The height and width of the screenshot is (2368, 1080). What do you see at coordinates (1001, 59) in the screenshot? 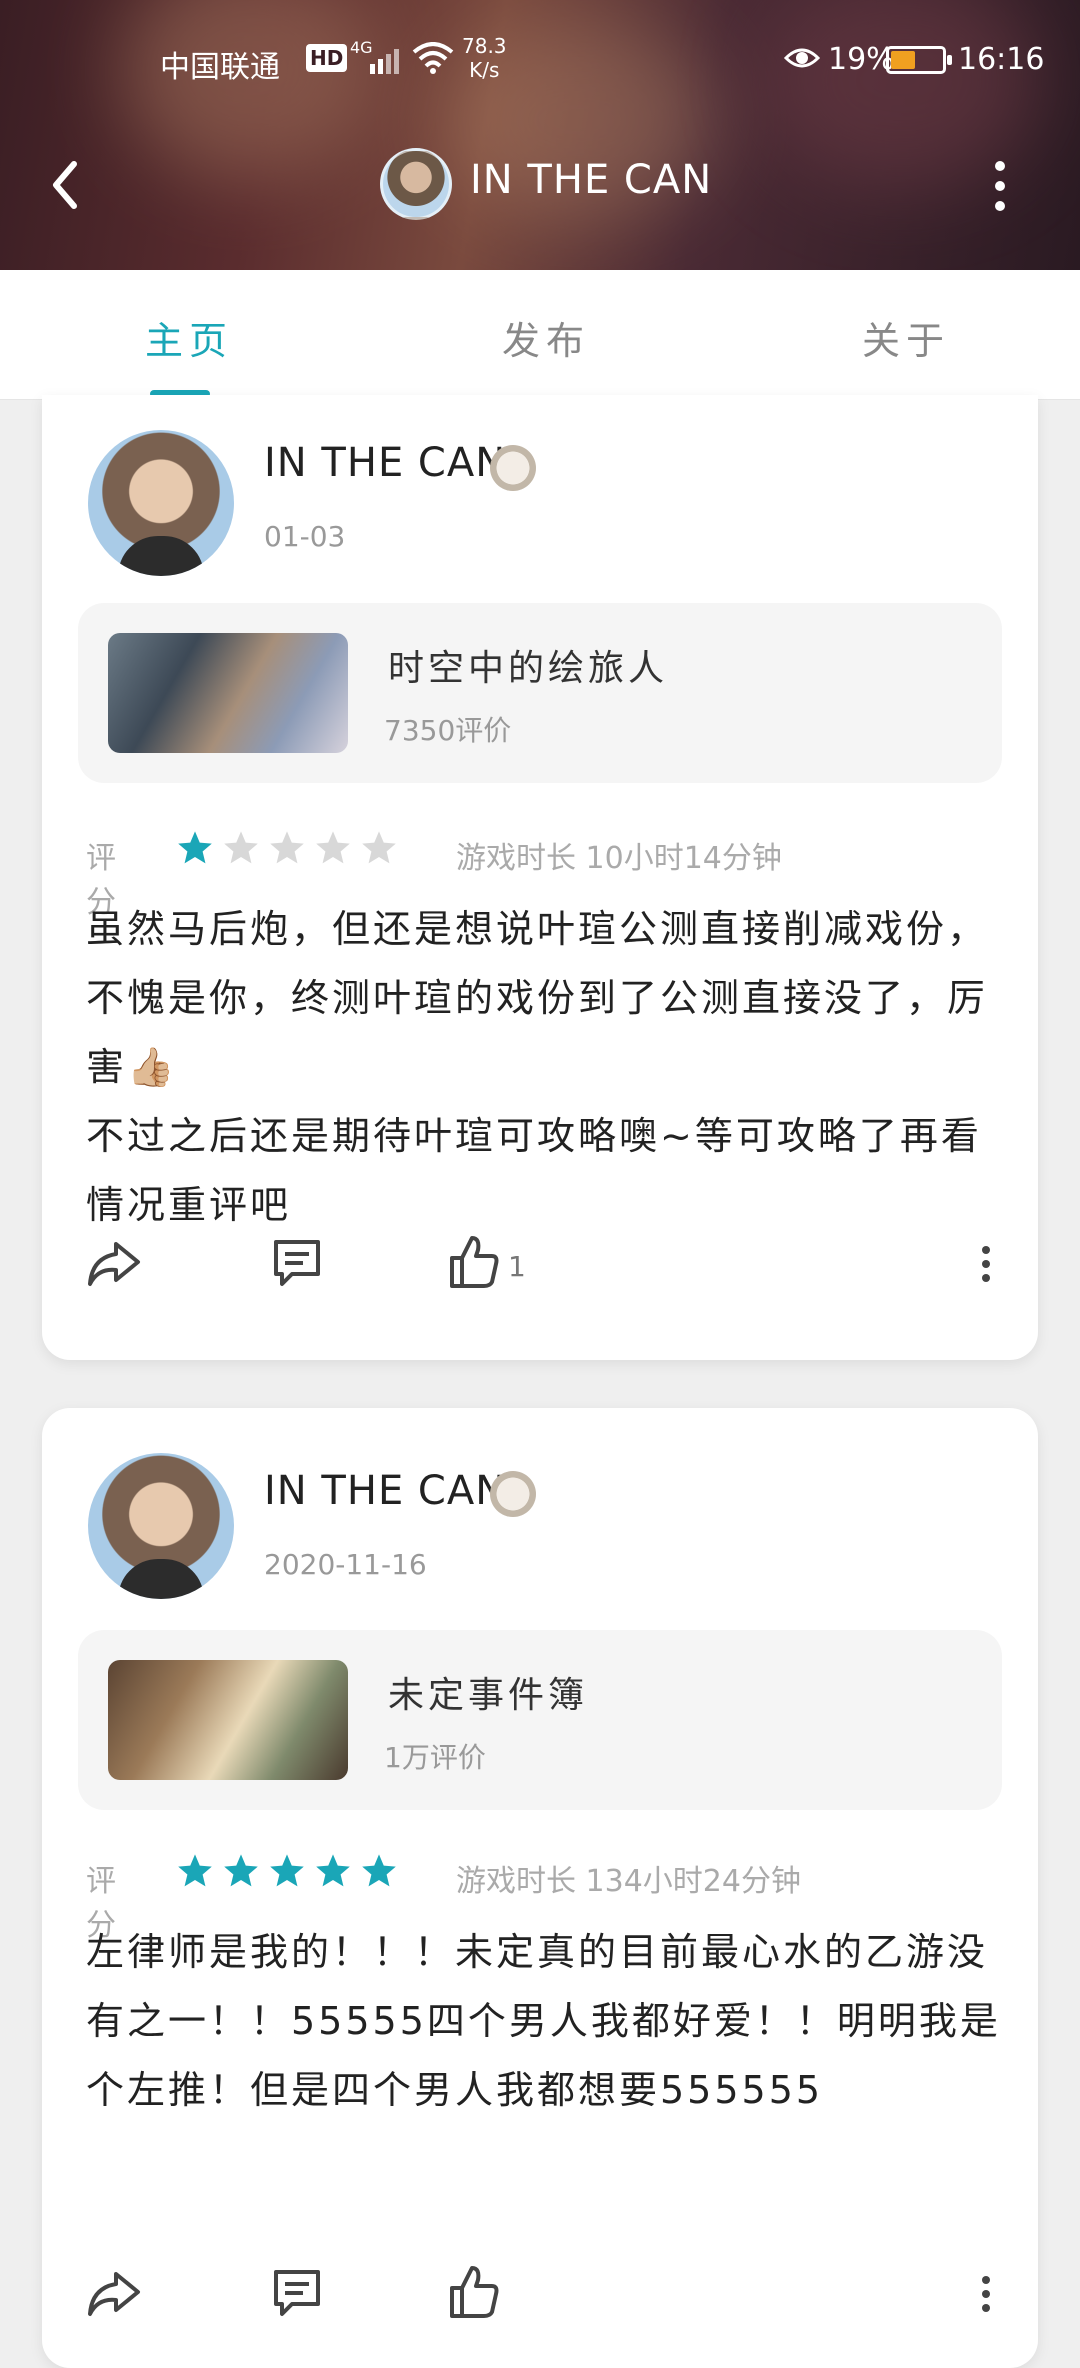
I see `clock: 16:16` at bounding box center [1001, 59].